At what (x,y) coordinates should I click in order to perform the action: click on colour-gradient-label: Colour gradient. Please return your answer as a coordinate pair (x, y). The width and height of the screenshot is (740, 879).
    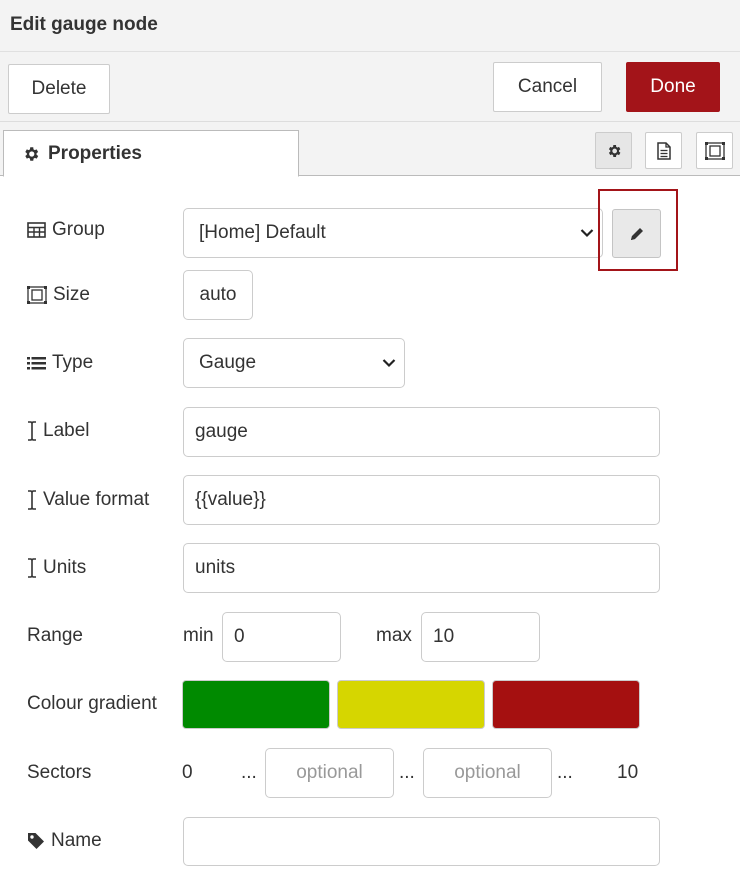
    Looking at the image, I should click on (92, 703).